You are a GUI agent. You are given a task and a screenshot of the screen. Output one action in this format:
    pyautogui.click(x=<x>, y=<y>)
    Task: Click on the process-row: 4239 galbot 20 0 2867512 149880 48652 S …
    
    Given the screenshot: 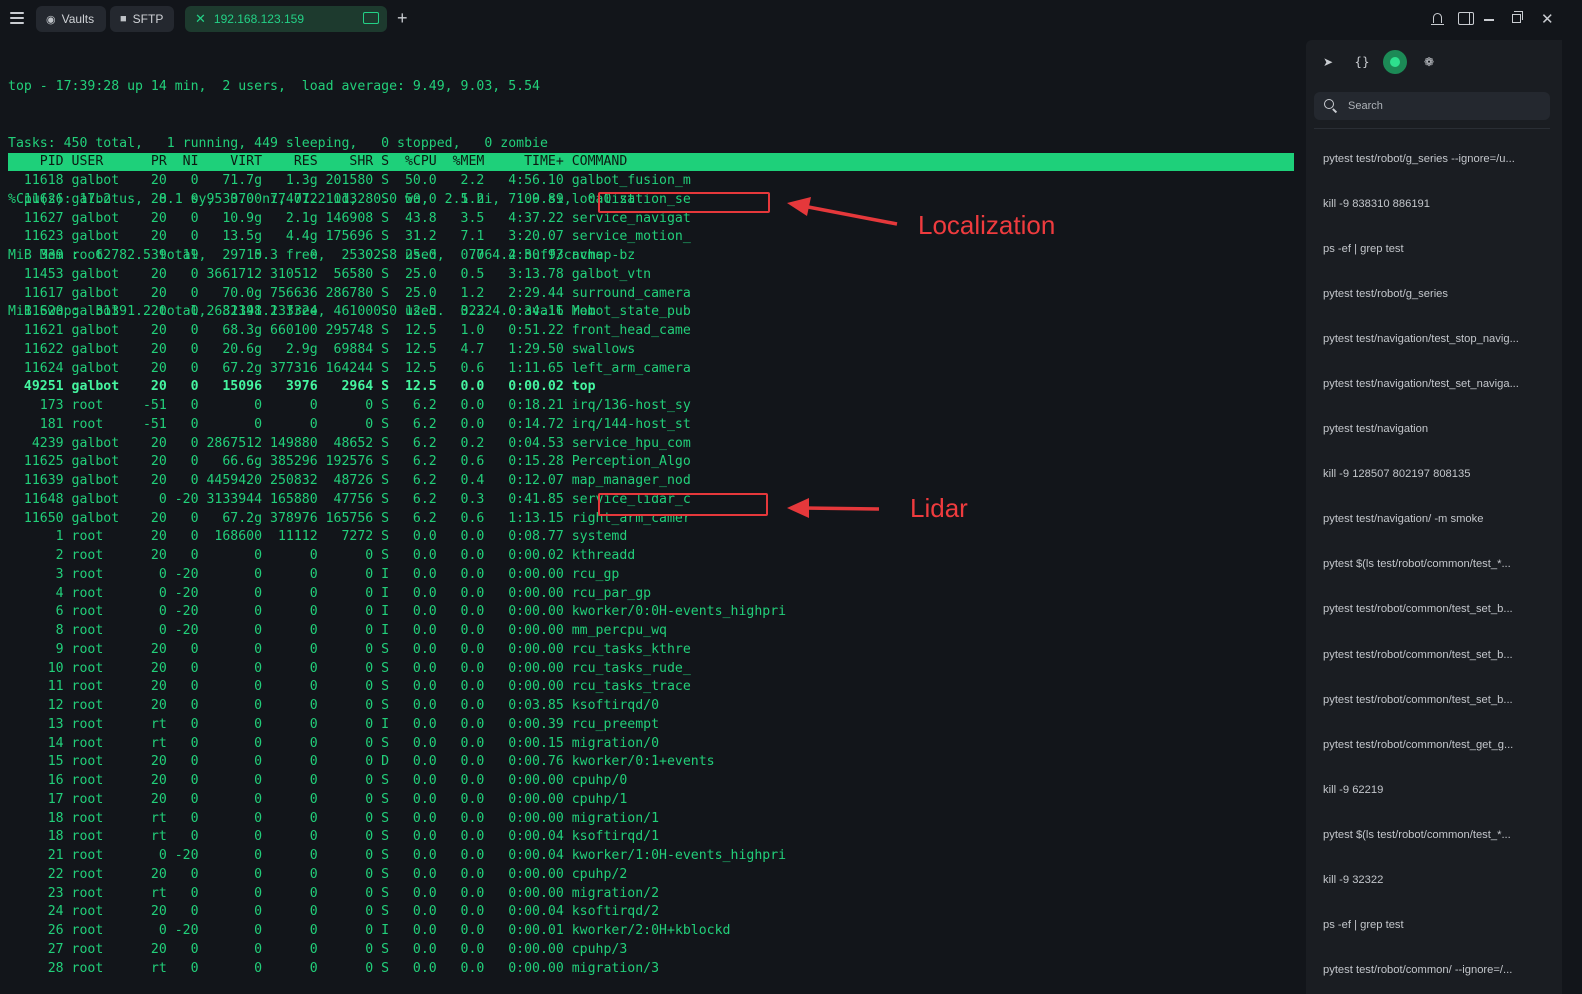 What is the action you would take?
    pyautogui.click(x=349, y=443)
    